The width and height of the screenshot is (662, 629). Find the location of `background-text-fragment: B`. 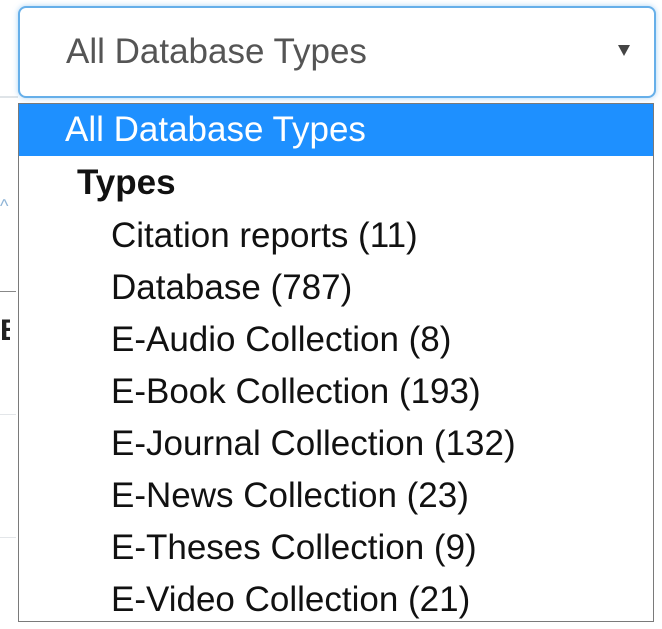

background-text-fragment: B is located at coordinates (5, 331).